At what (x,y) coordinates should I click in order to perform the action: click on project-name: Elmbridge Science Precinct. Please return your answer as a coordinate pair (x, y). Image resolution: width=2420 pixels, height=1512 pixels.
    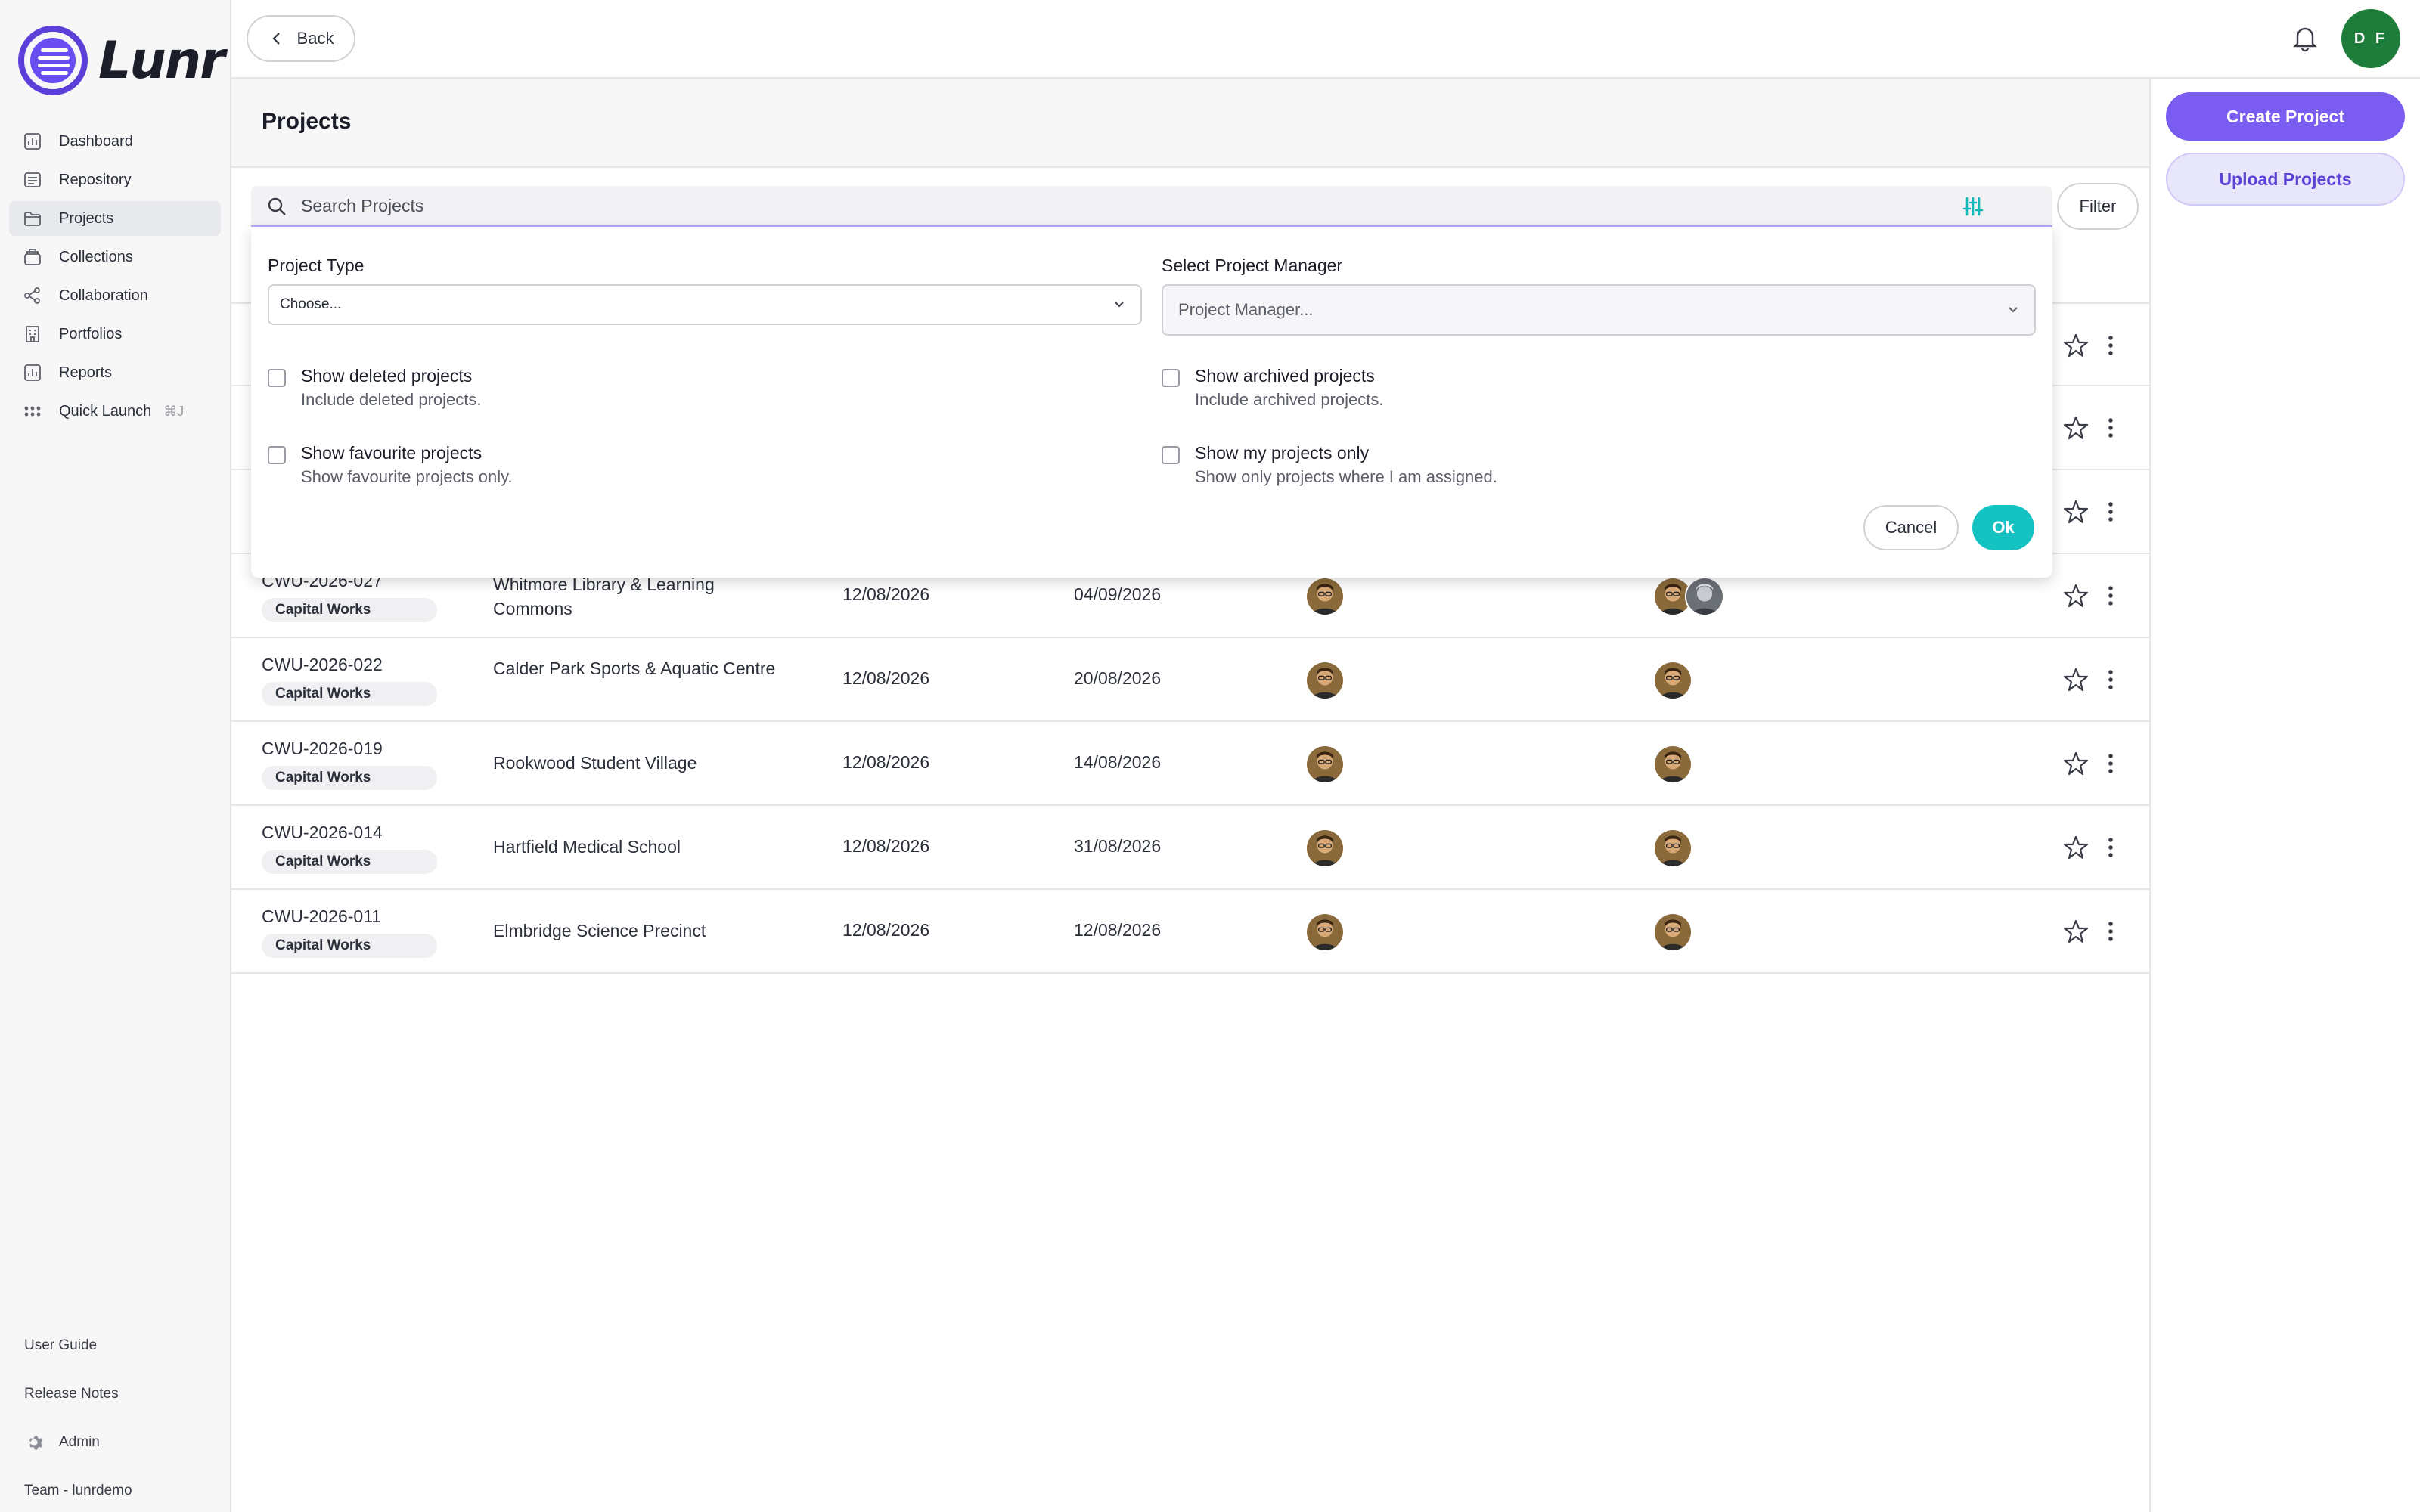
    Looking at the image, I should click on (599, 931).